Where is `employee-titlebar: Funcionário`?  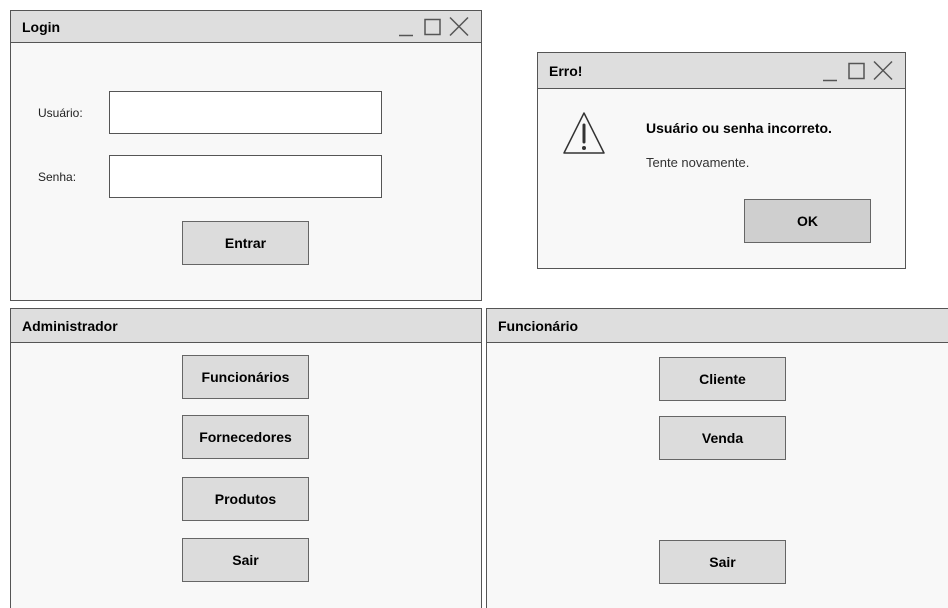 employee-titlebar: Funcionário is located at coordinates (717, 326).